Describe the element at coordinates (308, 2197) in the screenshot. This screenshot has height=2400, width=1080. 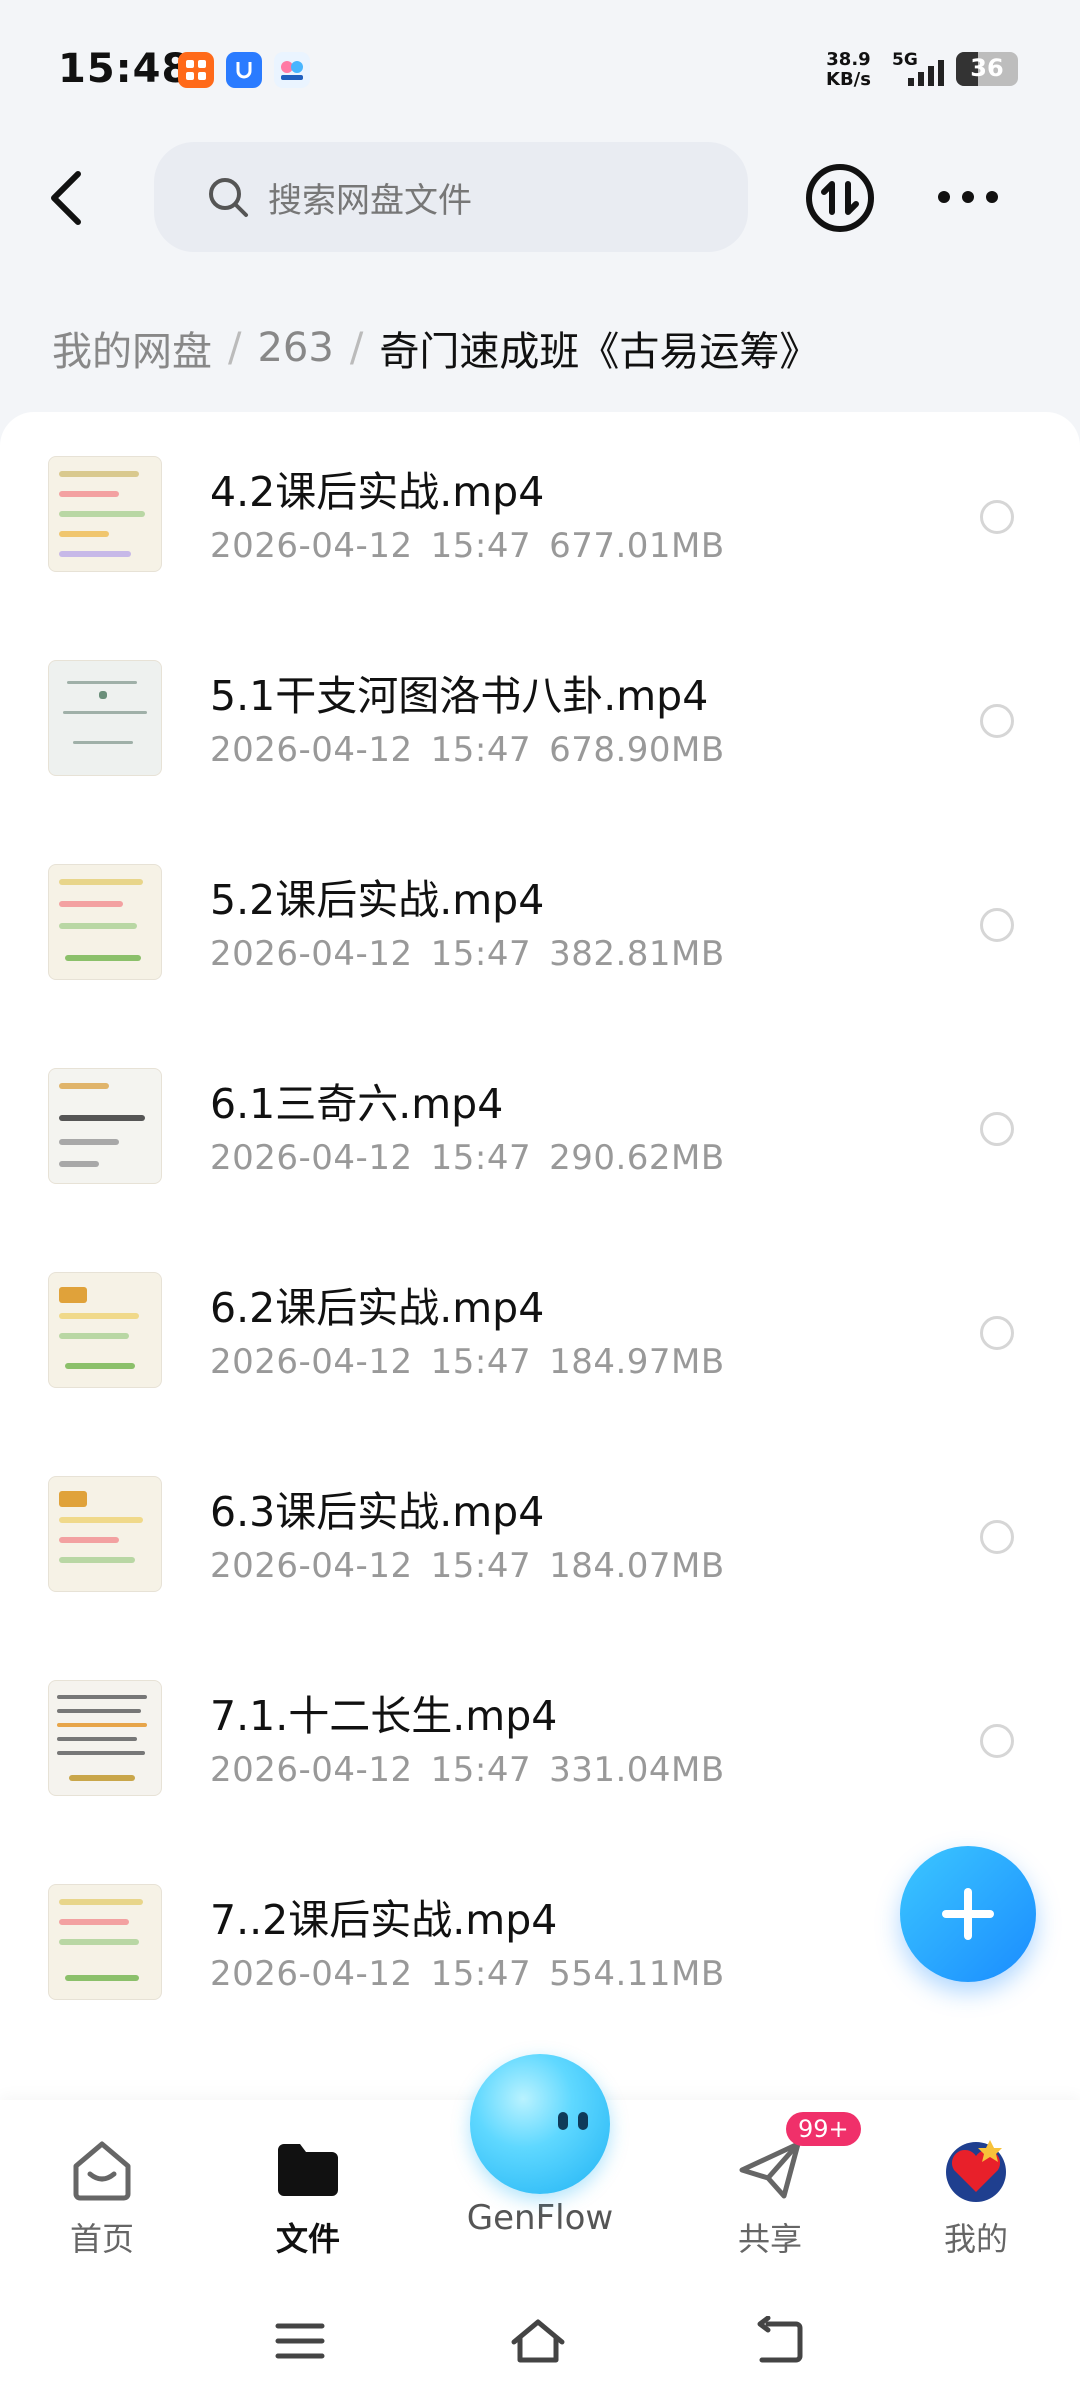
I see `nav-files: 文件` at that location.